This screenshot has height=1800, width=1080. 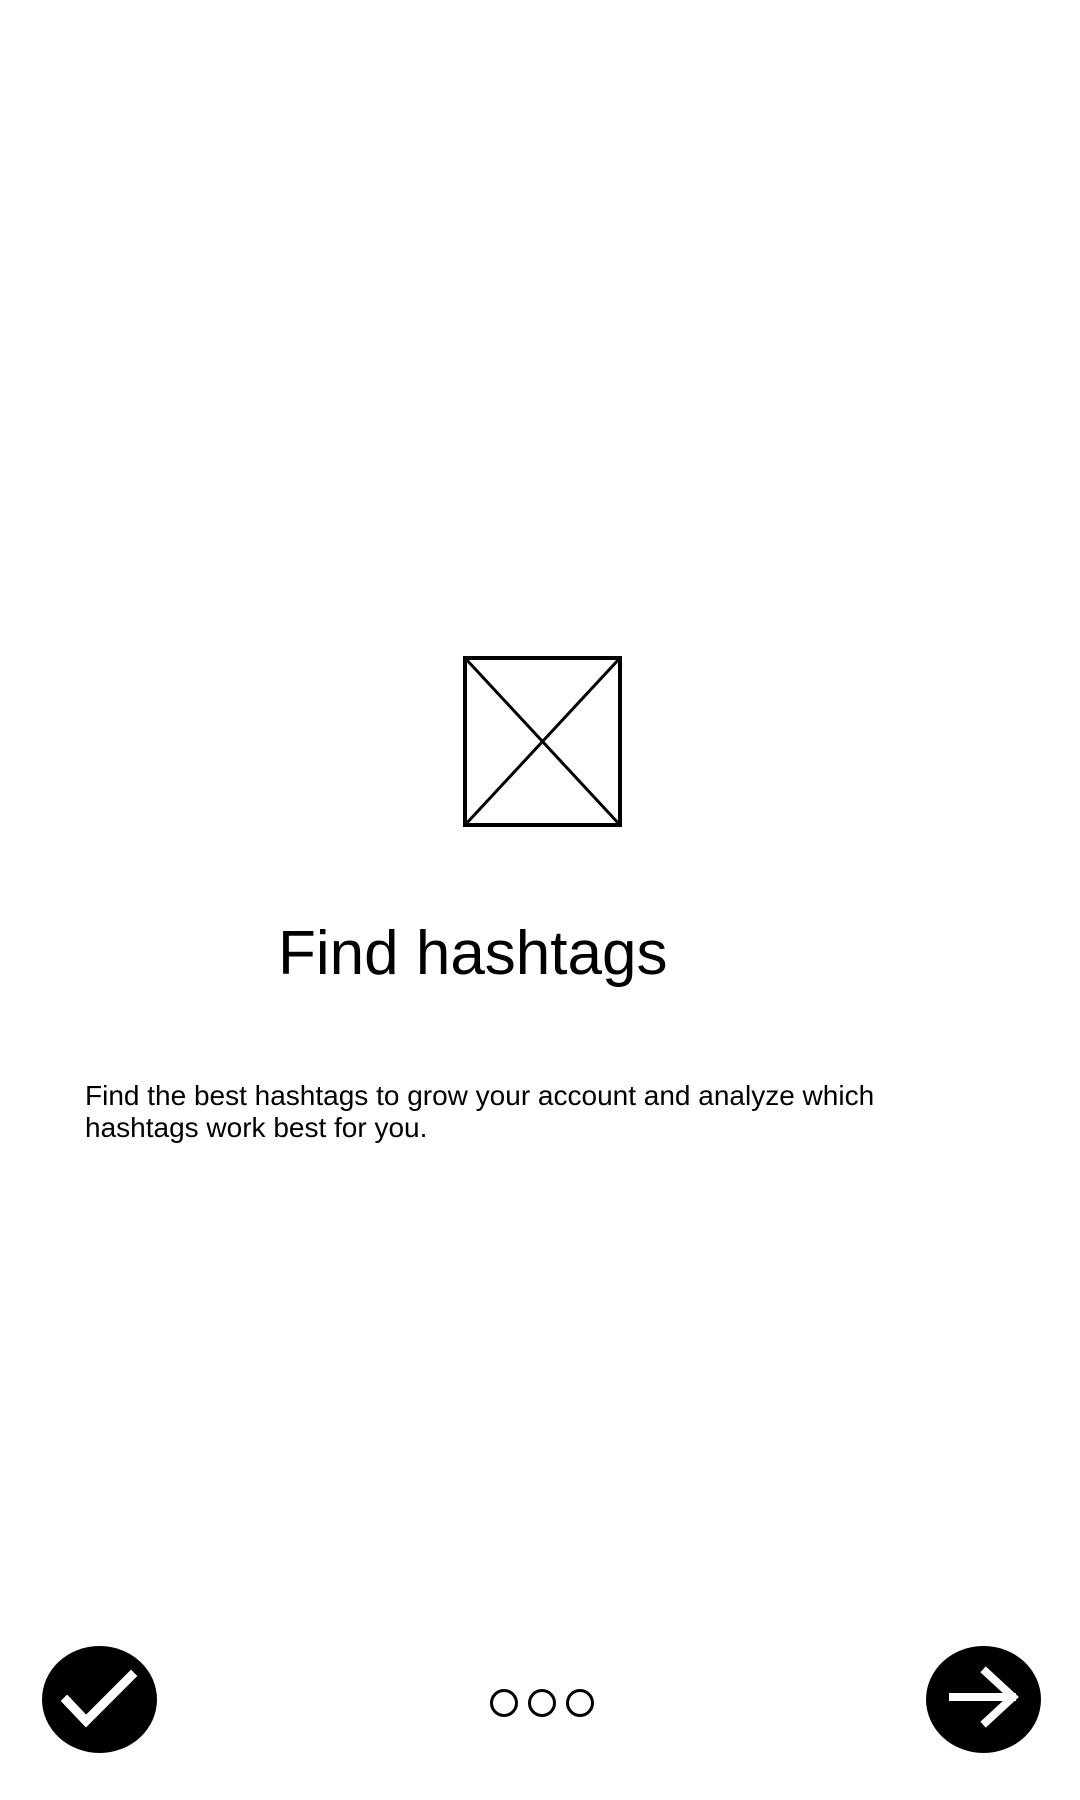 I want to click on done-button, so click(x=99, y=1699).